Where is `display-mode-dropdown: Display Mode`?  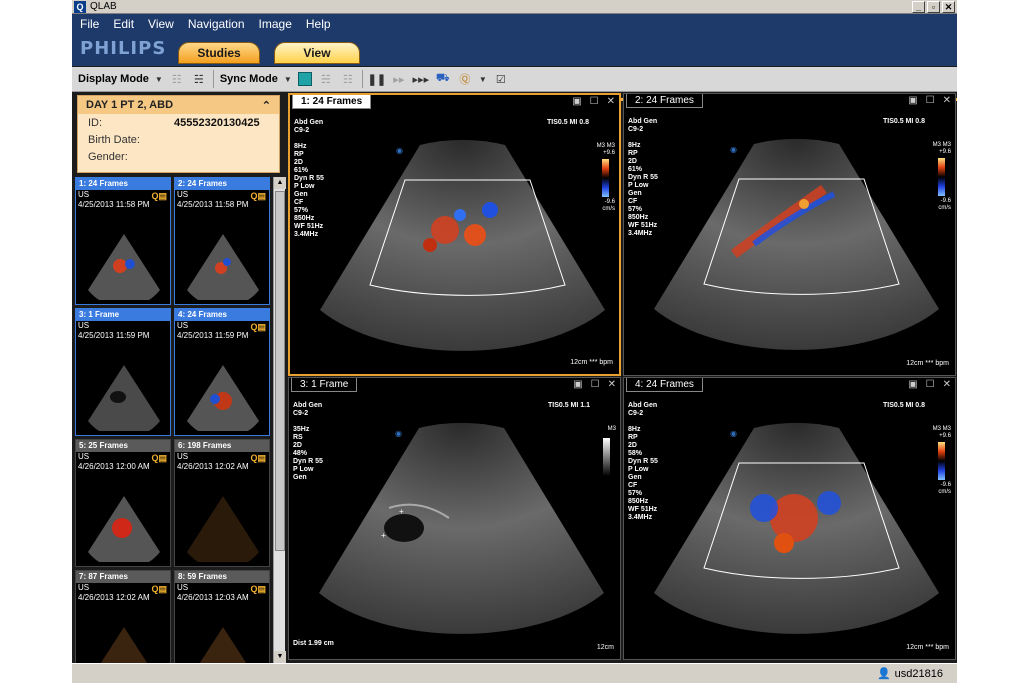 display-mode-dropdown: Display Mode is located at coordinates (113, 79).